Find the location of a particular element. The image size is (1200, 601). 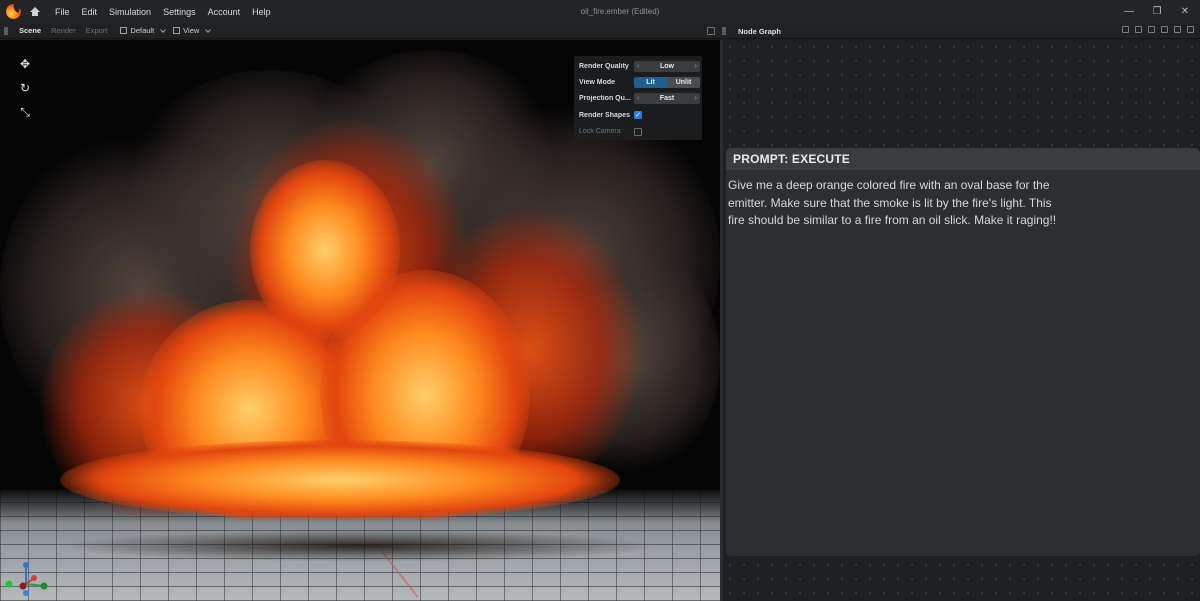

fire-shadow is located at coordinates (360, 546).